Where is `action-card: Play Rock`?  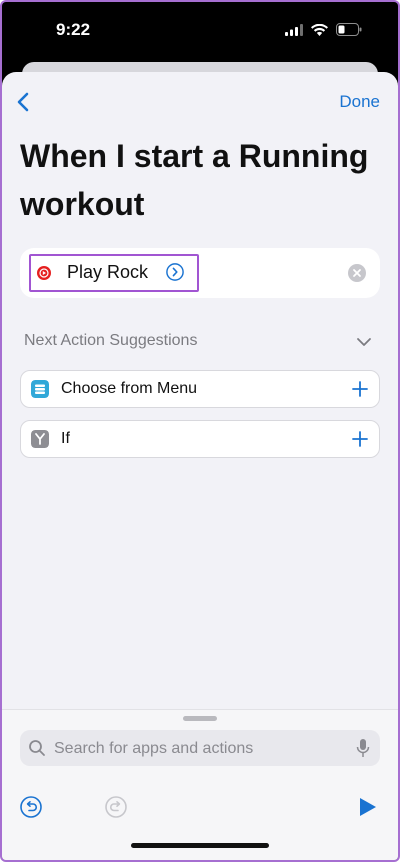 action-card: Play Rock is located at coordinates (200, 273).